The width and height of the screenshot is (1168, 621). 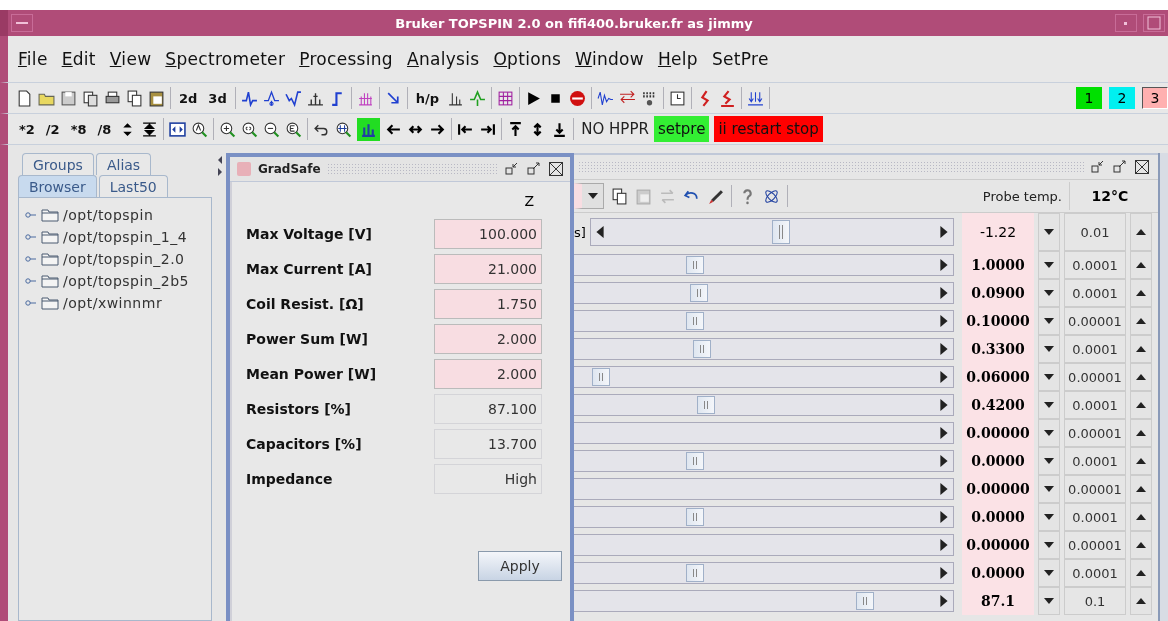 What do you see at coordinates (998, 232) in the screenshot?
I see `value-field: -1.22` at bounding box center [998, 232].